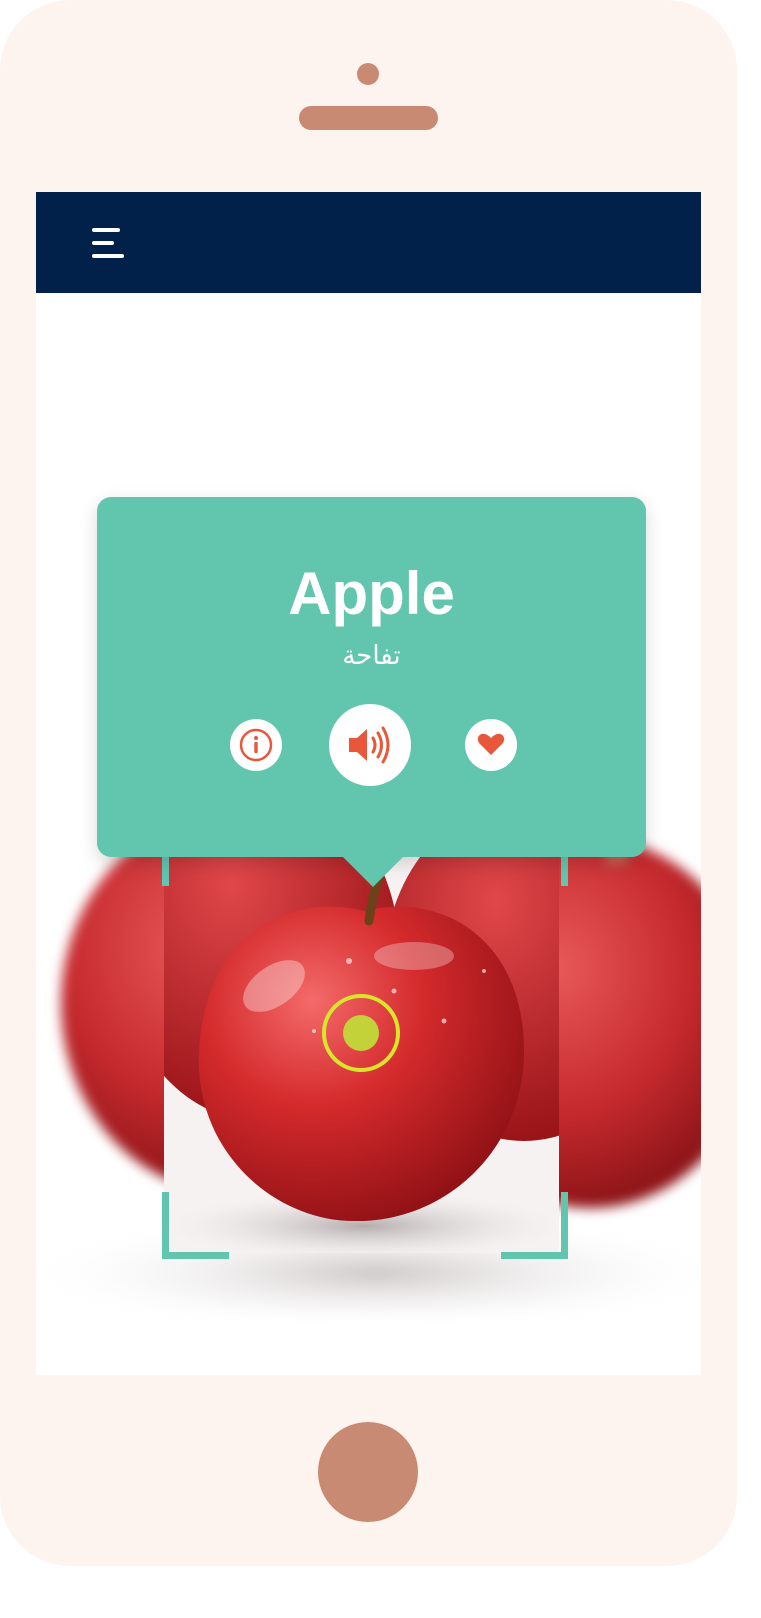 Image resolution: width=761 pixels, height=1618 pixels. I want to click on word-title: Apple, so click(371, 593).